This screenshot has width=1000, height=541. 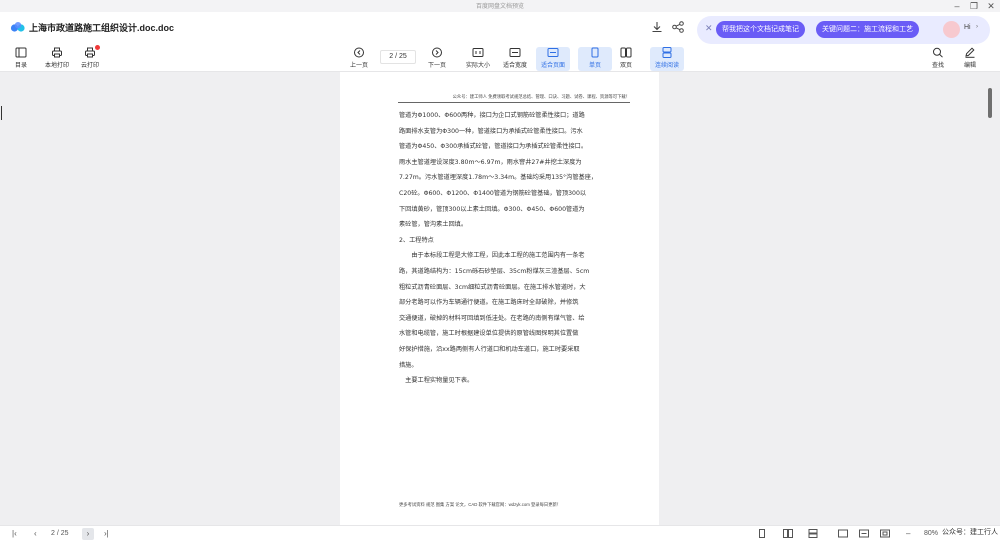 What do you see at coordinates (553, 52) in the screenshot?
I see `fit-page-icon` at bounding box center [553, 52].